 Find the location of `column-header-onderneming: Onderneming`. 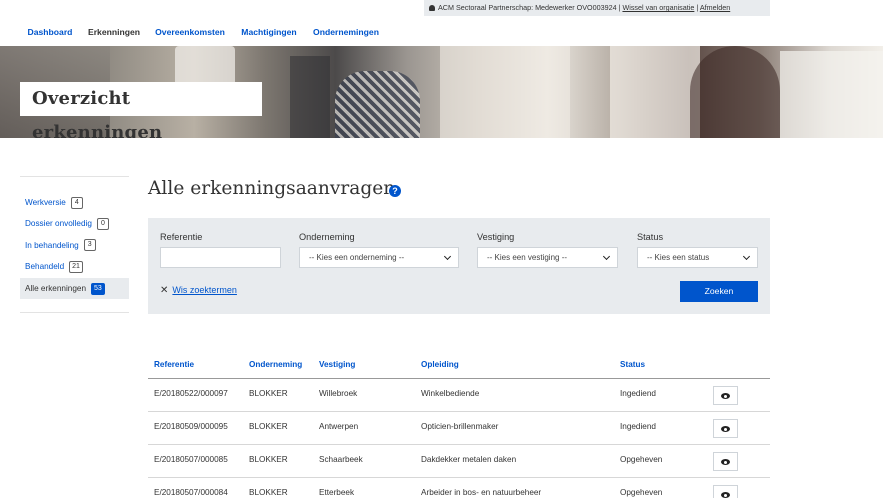

column-header-onderneming: Onderneming is located at coordinates (275, 364).